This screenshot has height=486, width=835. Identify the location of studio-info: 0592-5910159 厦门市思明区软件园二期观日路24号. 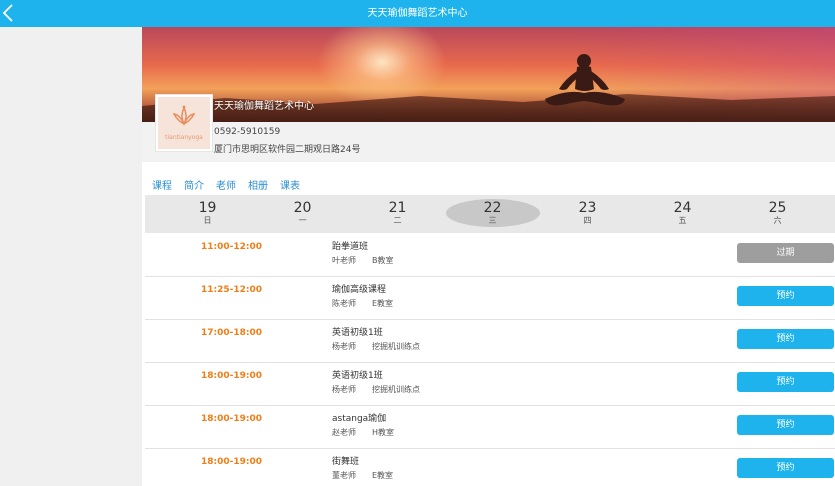
(488, 142).